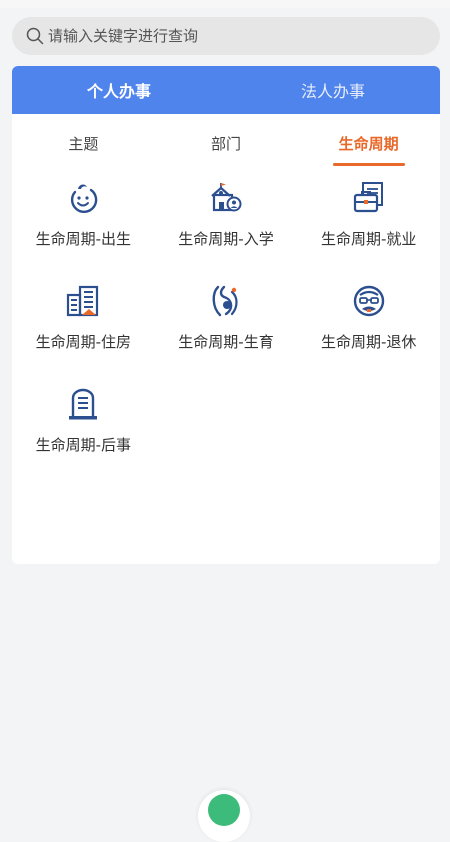 The width and height of the screenshot is (450, 842). I want to click on top-tab-bar: 个人办事 法人办事, so click(226, 90).